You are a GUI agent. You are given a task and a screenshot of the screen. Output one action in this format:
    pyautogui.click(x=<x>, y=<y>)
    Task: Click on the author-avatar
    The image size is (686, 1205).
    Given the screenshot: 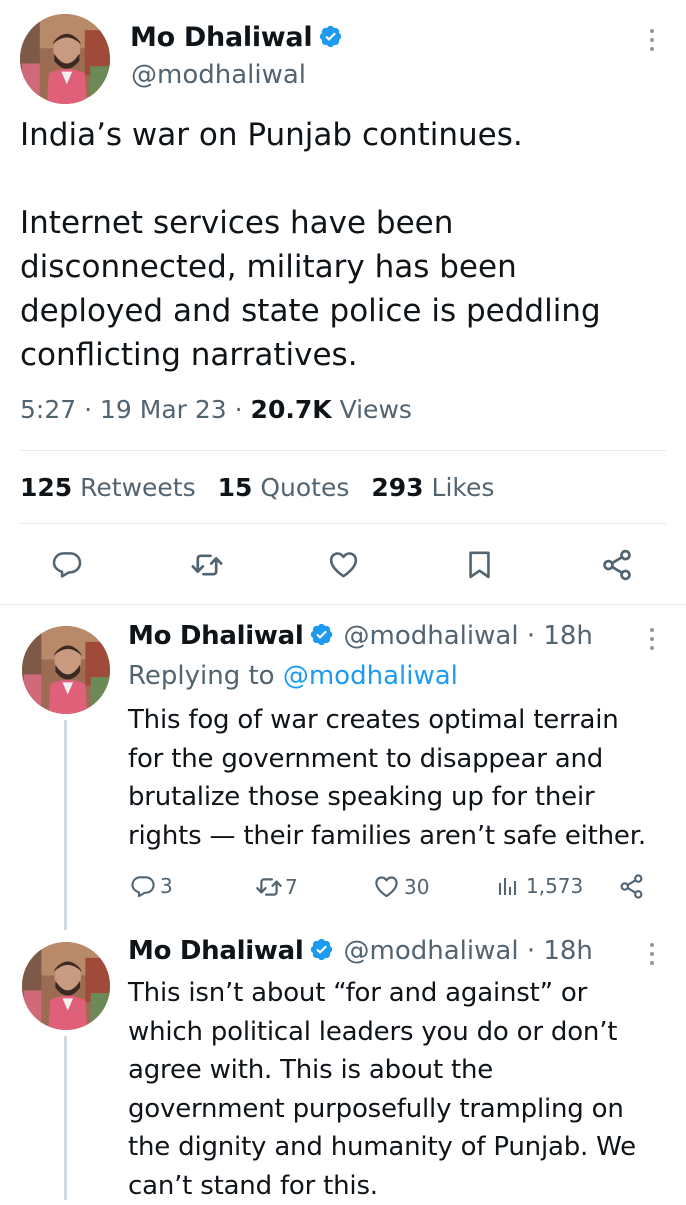 What is the action you would take?
    pyautogui.click(x=65, y=59)
    